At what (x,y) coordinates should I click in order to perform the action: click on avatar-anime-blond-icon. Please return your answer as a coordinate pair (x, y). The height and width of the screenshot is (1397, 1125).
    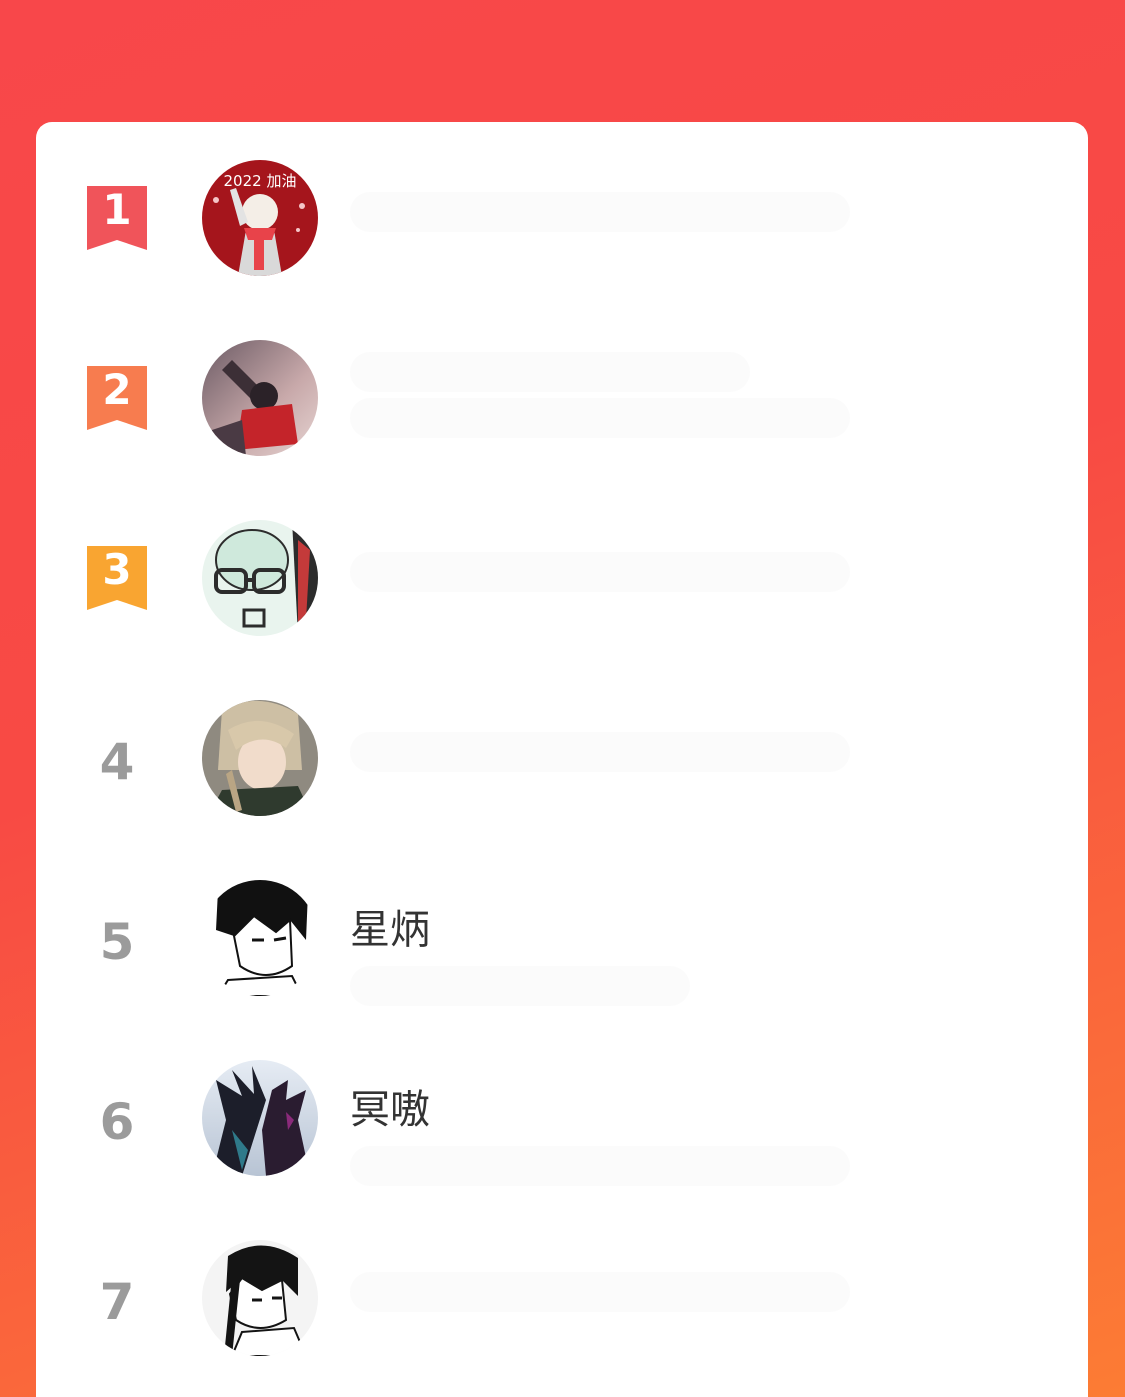
    Looking at the image, I should click on (260, 758).